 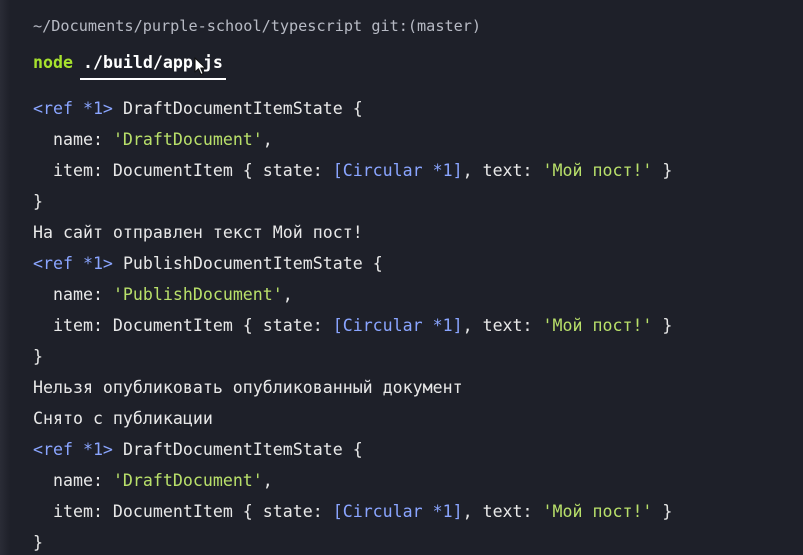 I want to click on name-line: name: 'PublishDocument',, so click(x=163, y=295).